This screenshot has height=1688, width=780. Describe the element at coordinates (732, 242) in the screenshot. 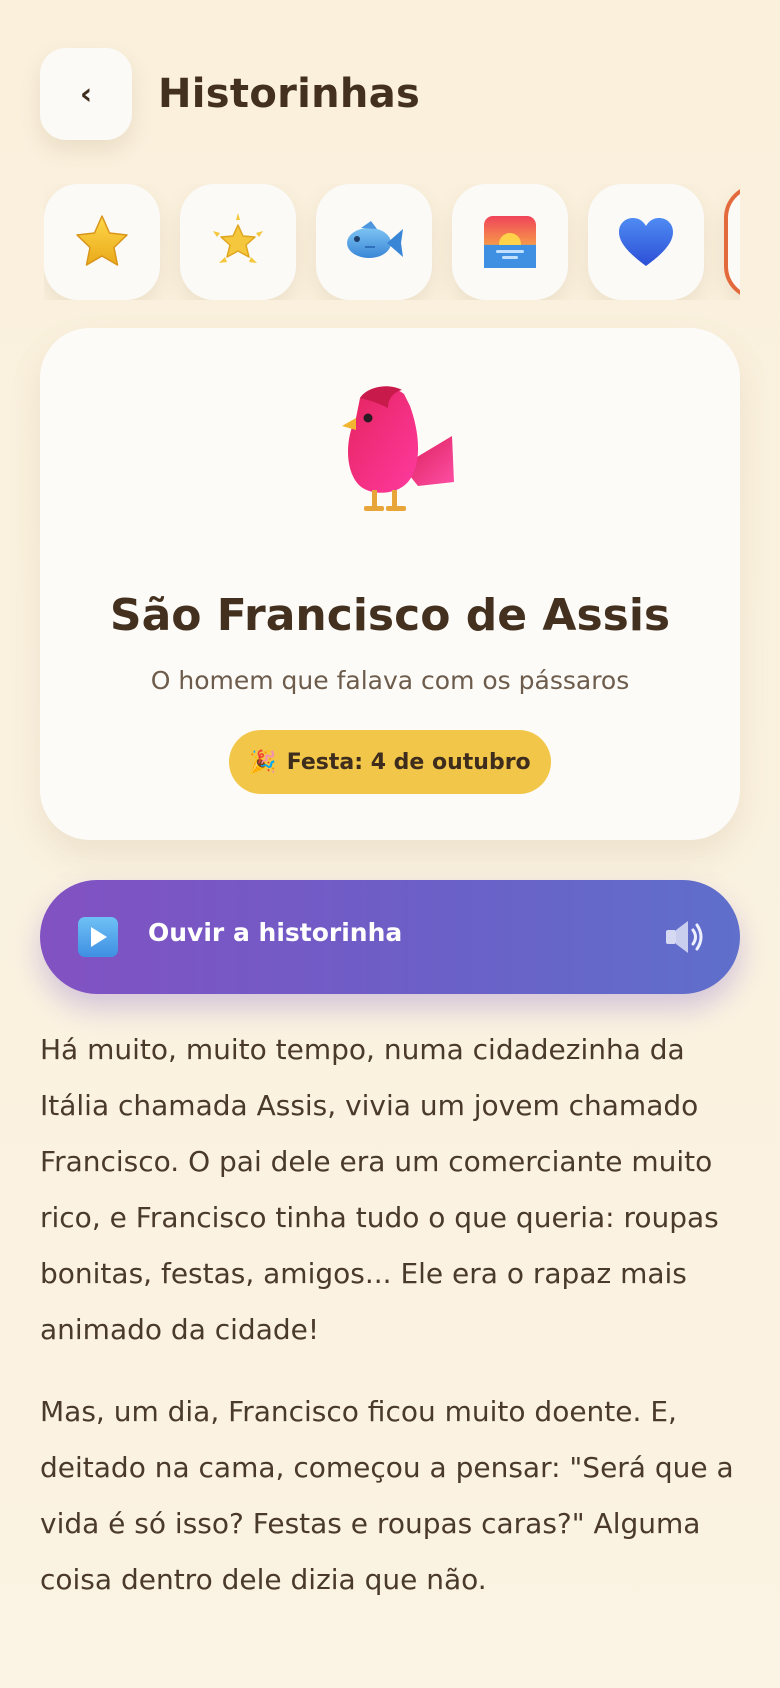

I see `category-more` at that location.